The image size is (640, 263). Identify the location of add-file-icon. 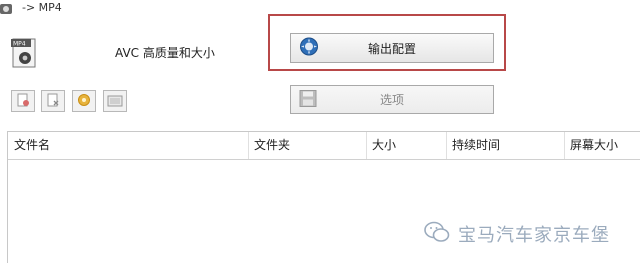
(23, 101).